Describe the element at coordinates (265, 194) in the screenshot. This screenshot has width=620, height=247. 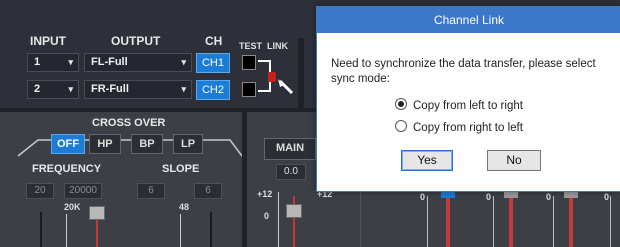
I see `main-scale-top: +12` at that location.